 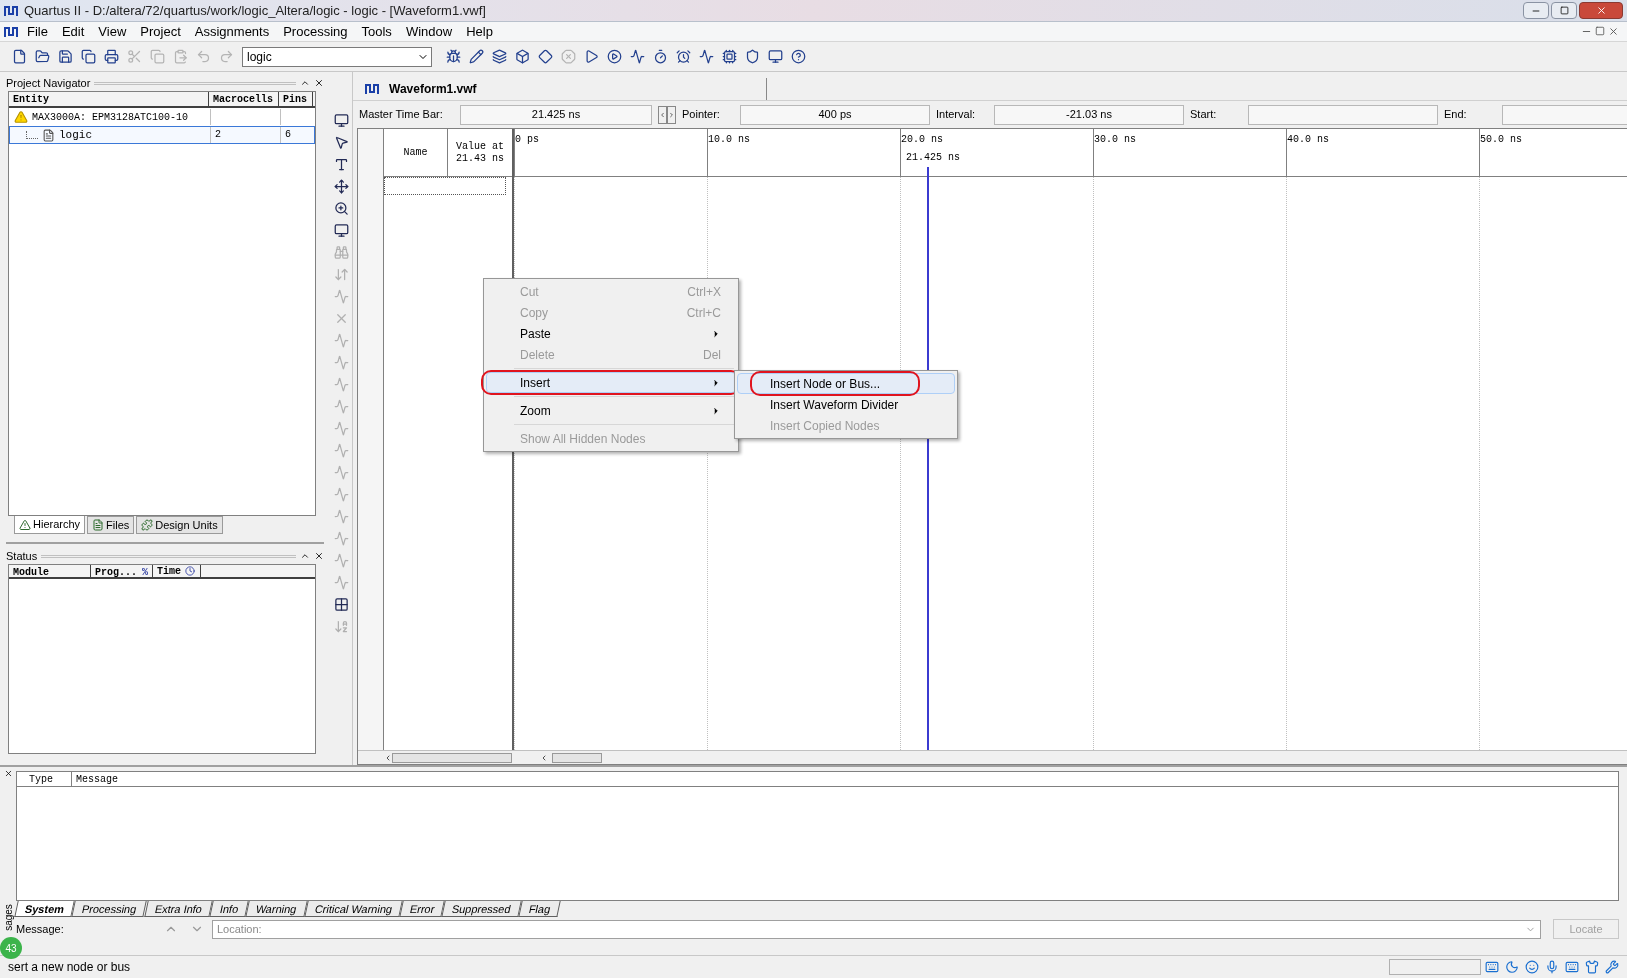 What do you see at coordinates (422, 909) in the screenshot?
I see `message-tab: Error` at bounding box center [422, 909].